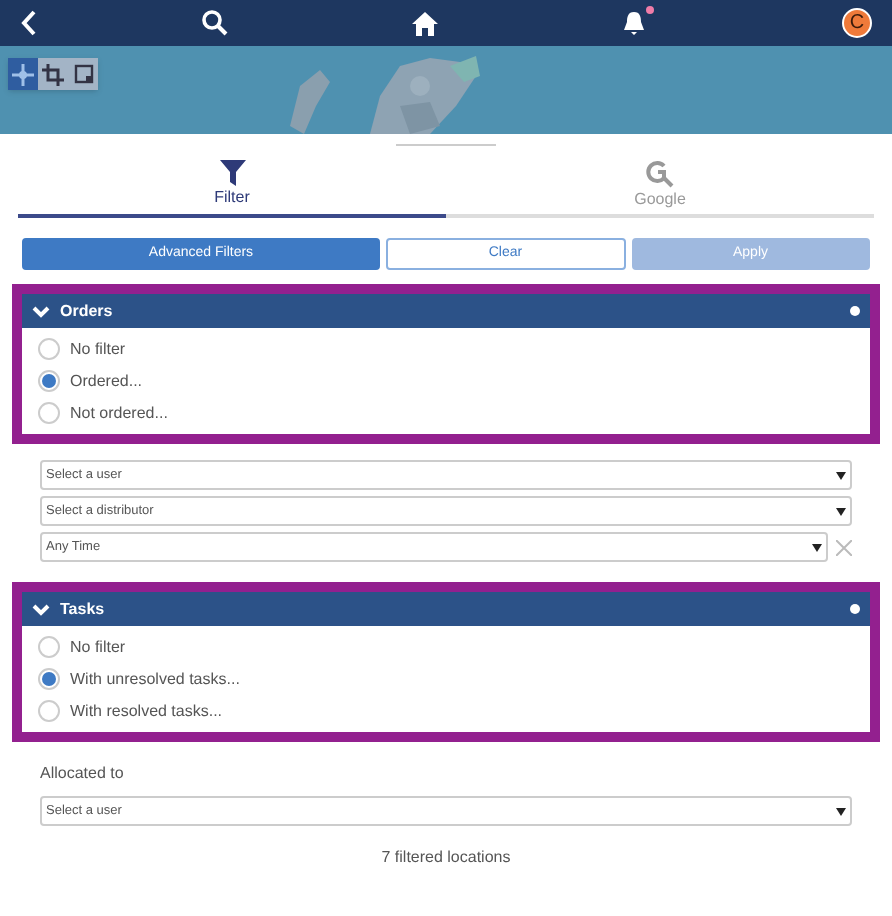 The height and width of the screenshot is (916, 892). Describe the element at coordinates (83, 774) in the screenshot. I see `field-label: Allocated to` at that location.